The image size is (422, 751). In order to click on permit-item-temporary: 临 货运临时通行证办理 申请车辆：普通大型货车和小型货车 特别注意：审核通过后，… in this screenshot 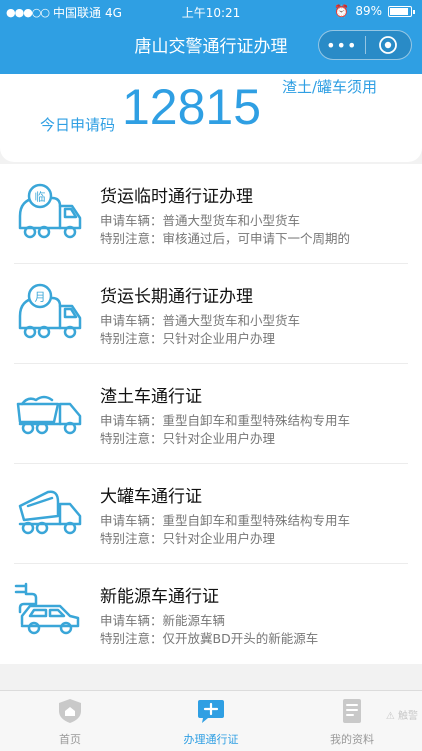, I will do `click(211, 214)`.